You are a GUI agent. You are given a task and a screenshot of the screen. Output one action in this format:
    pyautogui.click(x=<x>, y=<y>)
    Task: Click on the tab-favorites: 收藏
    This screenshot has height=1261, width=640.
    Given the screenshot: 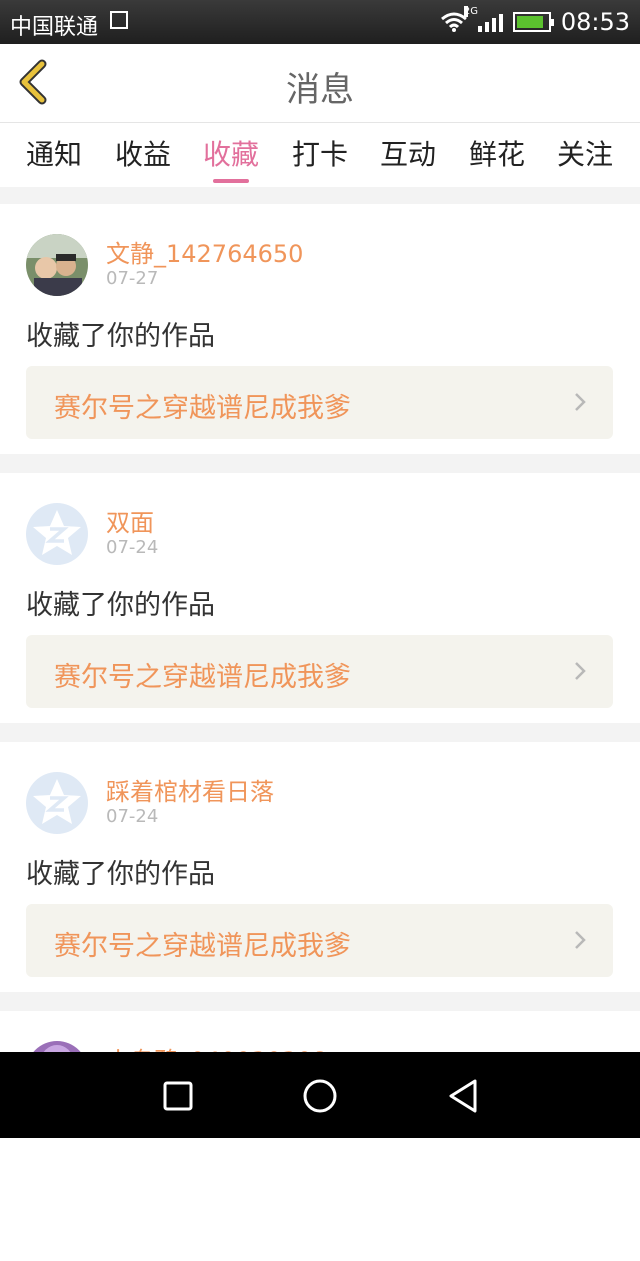 What is the action you would take?
    pyautogui.click(x=231, y=158)
    